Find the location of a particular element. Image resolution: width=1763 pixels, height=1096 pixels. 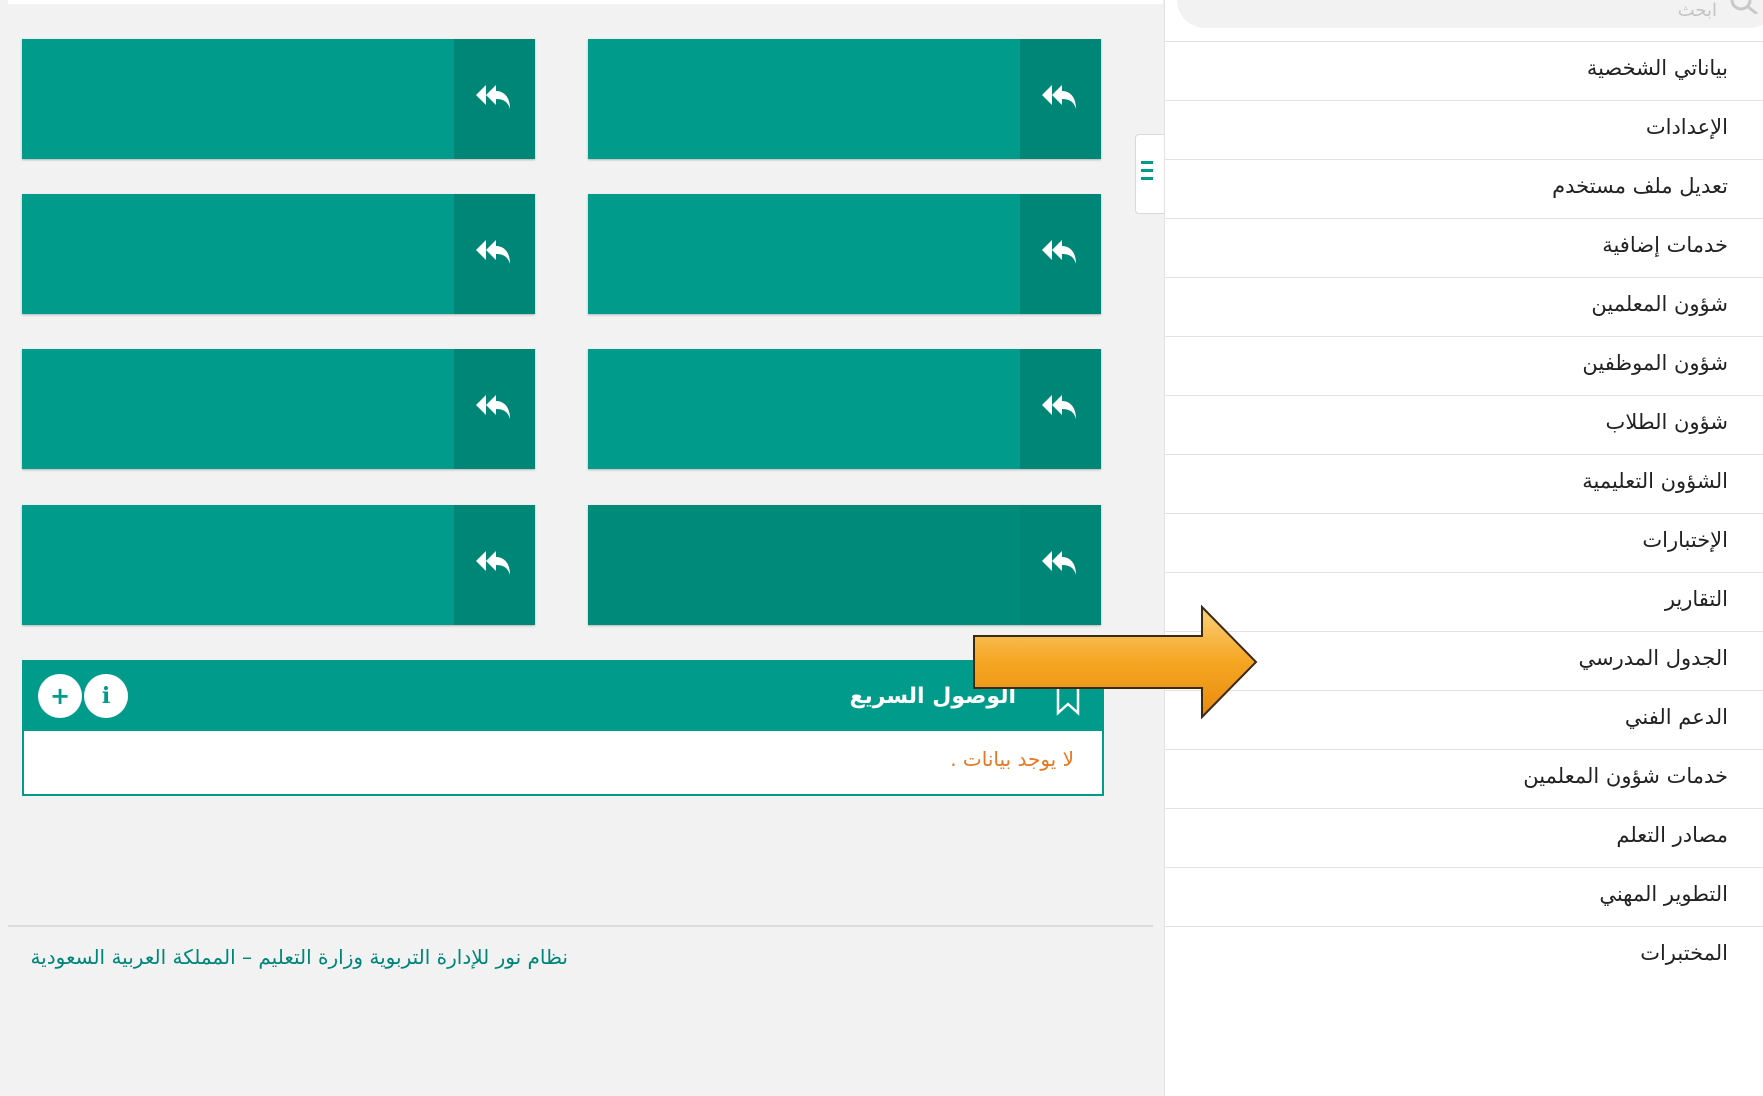

sidebar-item-professional-development: التطوير المهني is located at coordinates (1464, 896).